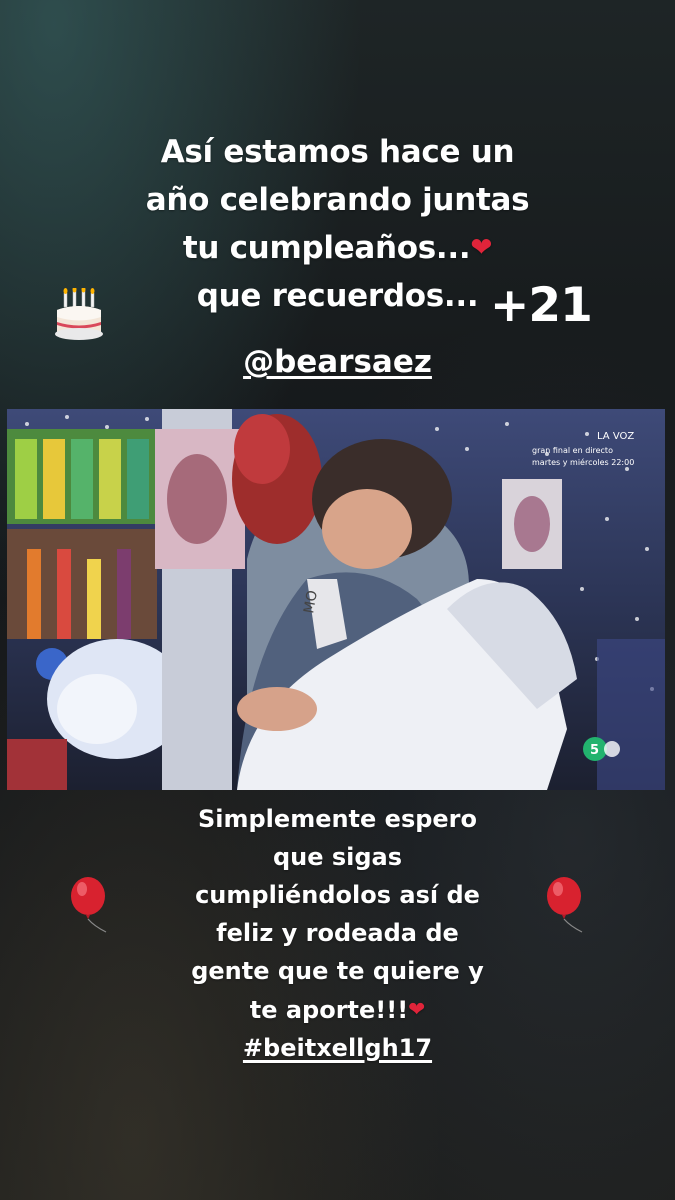 The height and width of the screenshot is (1200, 675). Describe the element at coordinates (79, 314) in the screenshot. I see `birthday-cake-icon` at that location.